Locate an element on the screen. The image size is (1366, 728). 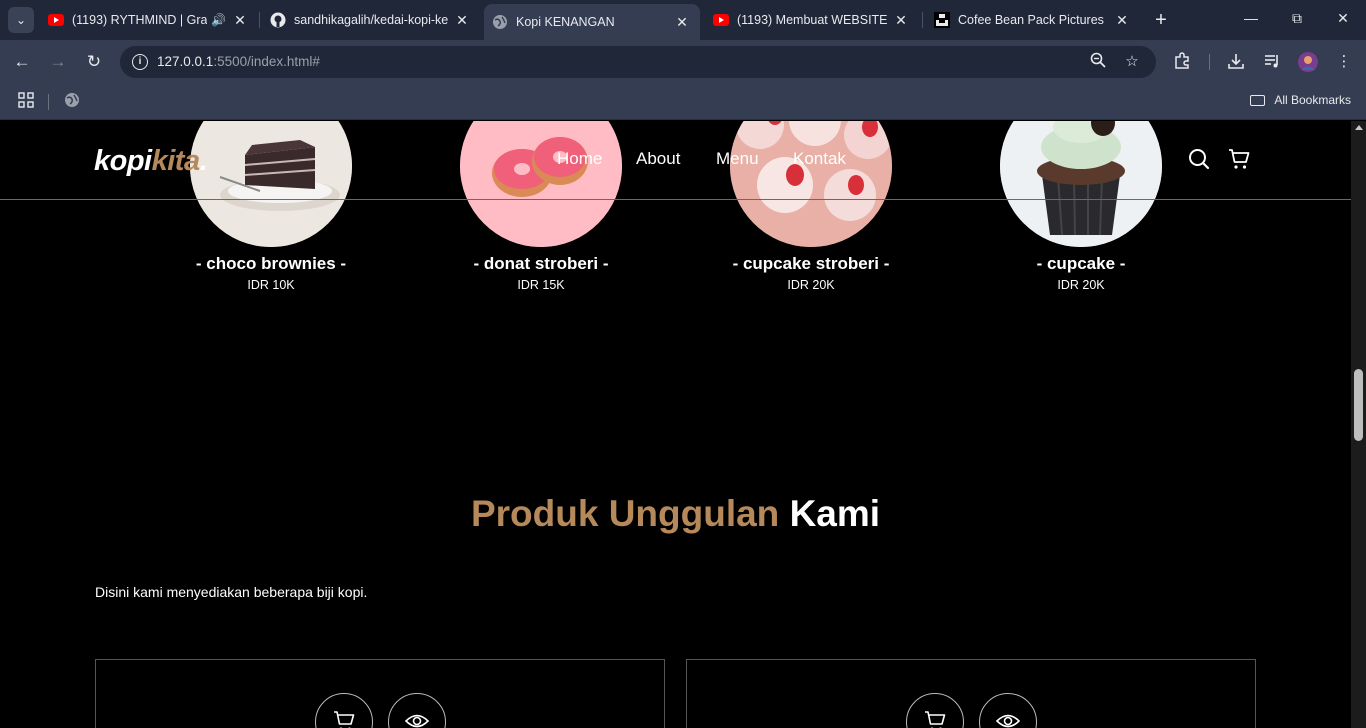
new-tab-button: + is located at coordinates (1161, 20).